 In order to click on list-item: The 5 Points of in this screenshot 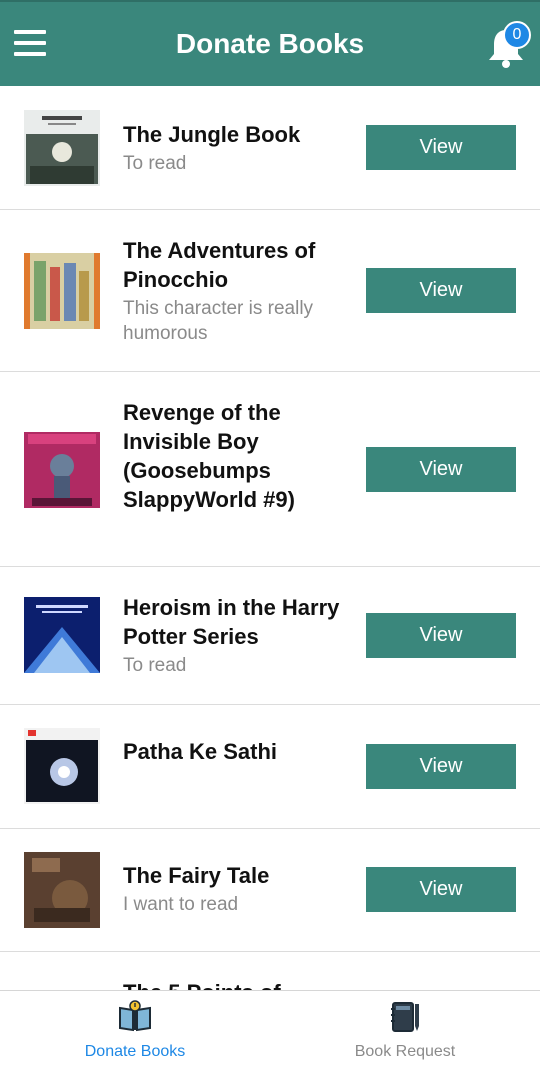, I will do `click(270, 971)`.